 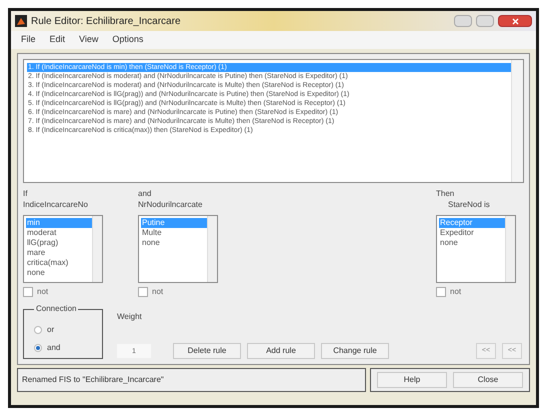 I want to click on list-option: mare, so click(x=59, y=253).